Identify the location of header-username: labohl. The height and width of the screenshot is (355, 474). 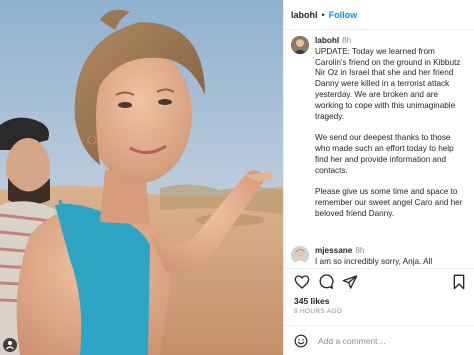
(304, 15).